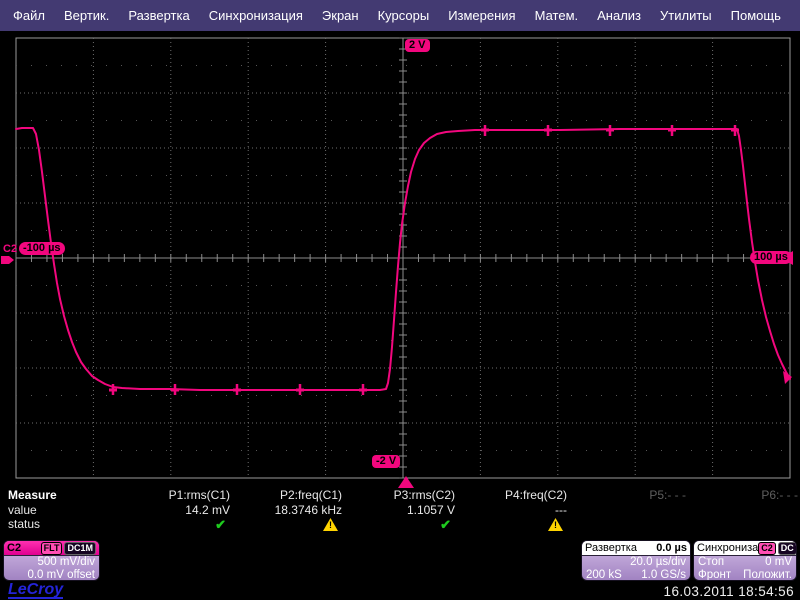 The width and height of the screenshot is (800, 600). What do you see at coordinates (711, 562) in the screenshot?
I see `trigger-mode: Стоп` at bounding box center [711, 562].